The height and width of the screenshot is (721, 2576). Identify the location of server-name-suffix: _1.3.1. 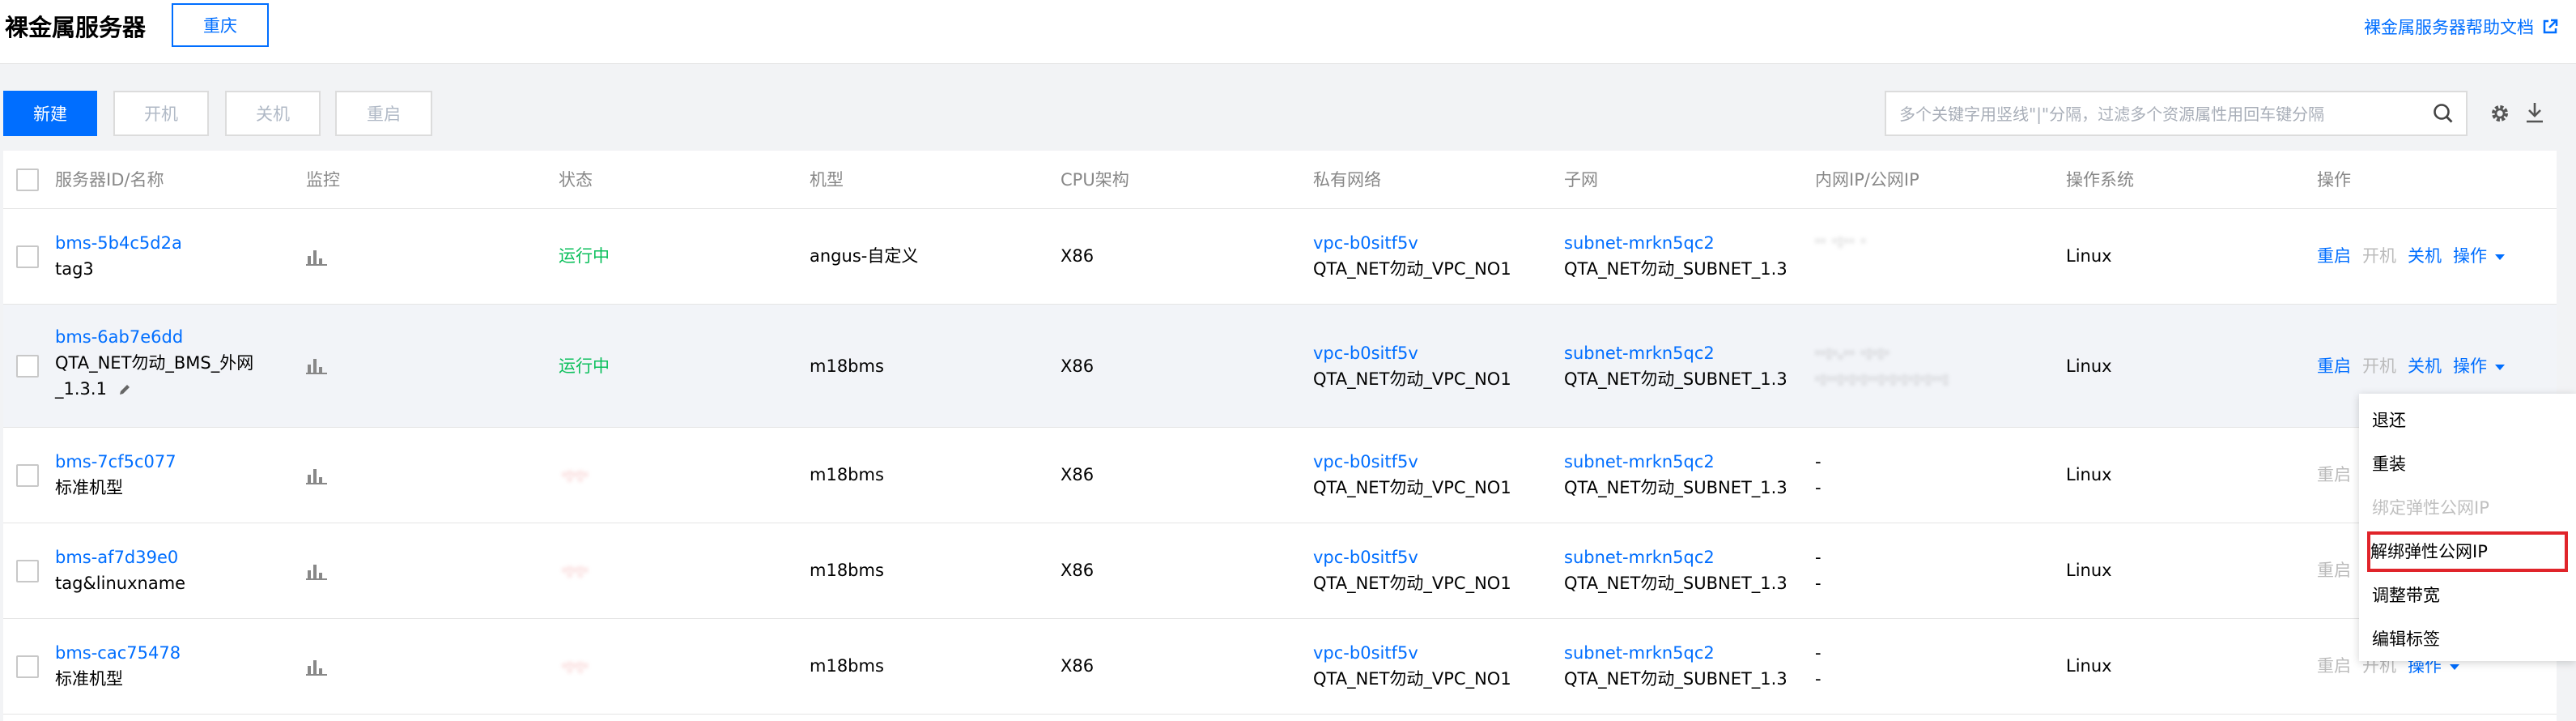
(81, 389).